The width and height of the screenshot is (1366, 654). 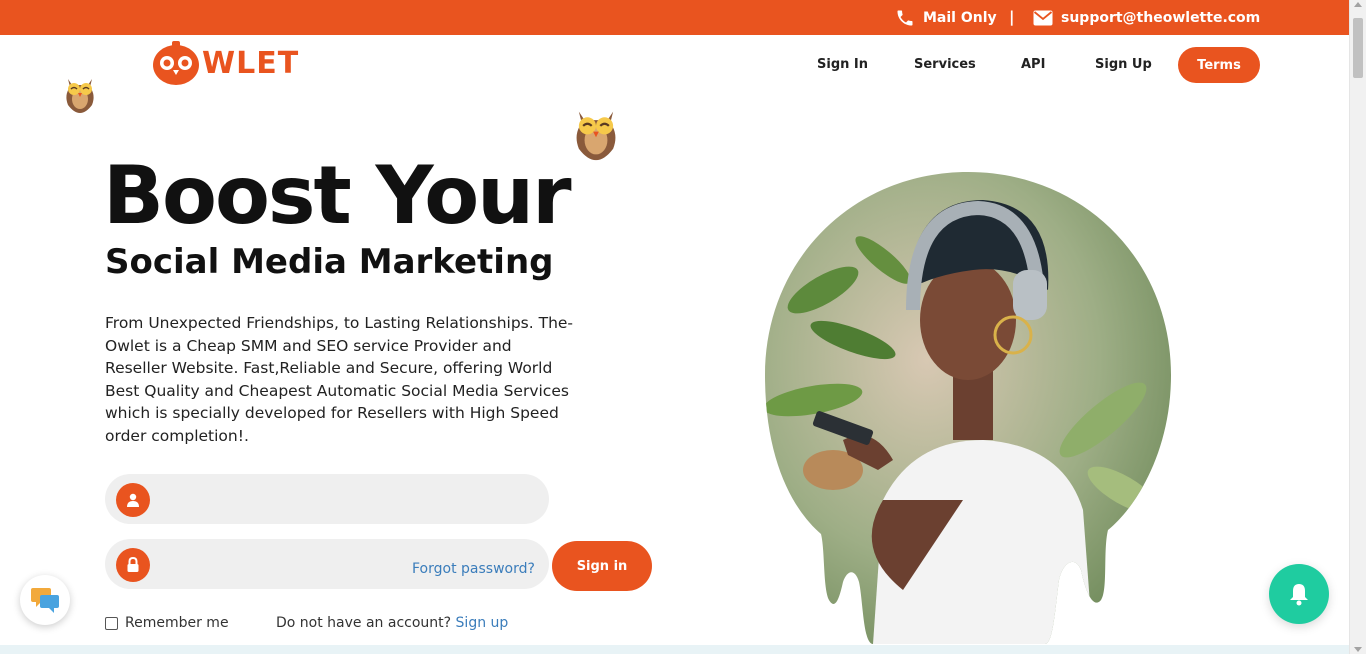 What do you see at coordinates (1358, 649) in the screenshot?
I see `scroll-down-arrow-icon` at bounding box center [1358, 649].